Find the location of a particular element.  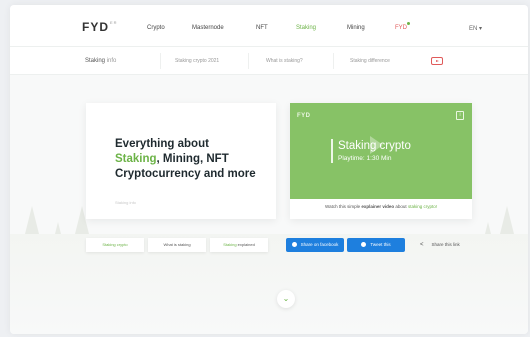

faint-text: Staking info is located at coordinates (125, 202).